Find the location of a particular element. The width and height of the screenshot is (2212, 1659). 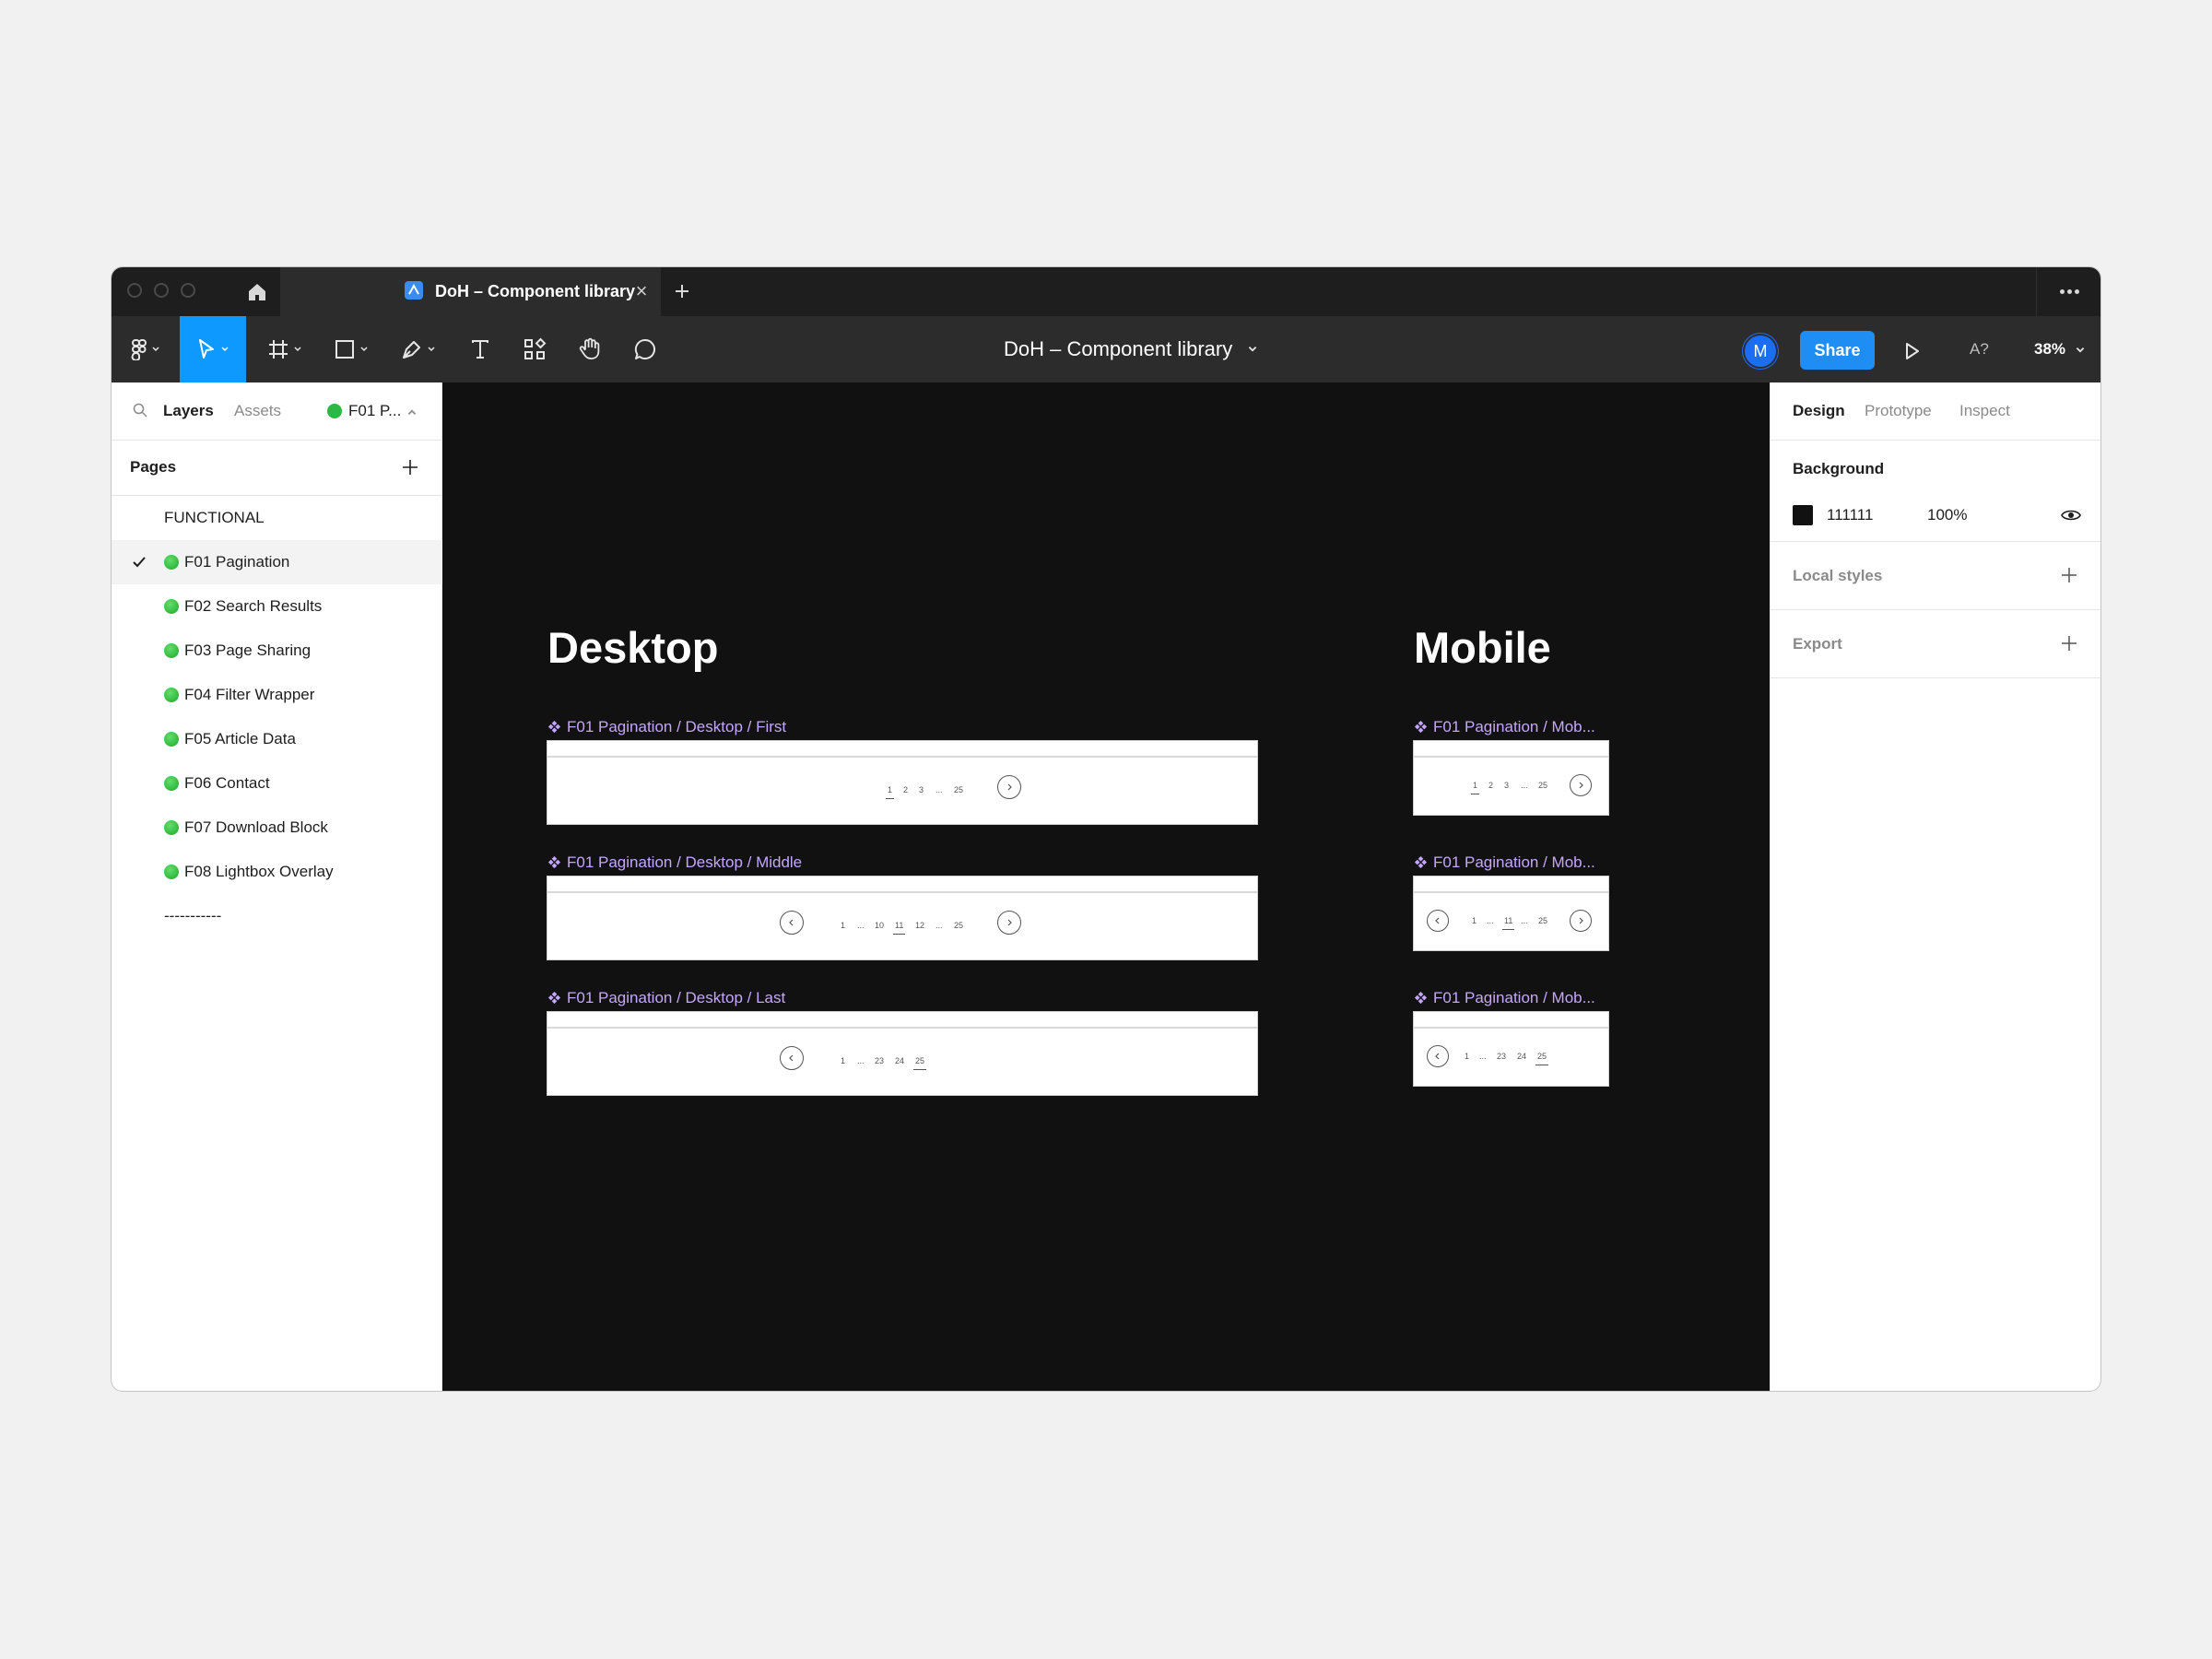

tab-design: Design is located at coordinates (1819, 411).